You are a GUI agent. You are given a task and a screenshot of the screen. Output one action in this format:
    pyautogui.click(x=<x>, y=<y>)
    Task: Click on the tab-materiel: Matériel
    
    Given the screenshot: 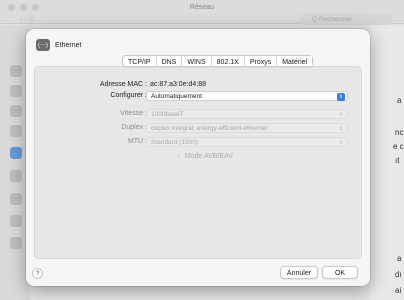 What is the action you would take?
    pyautogui.click(x=295, y=61)
    